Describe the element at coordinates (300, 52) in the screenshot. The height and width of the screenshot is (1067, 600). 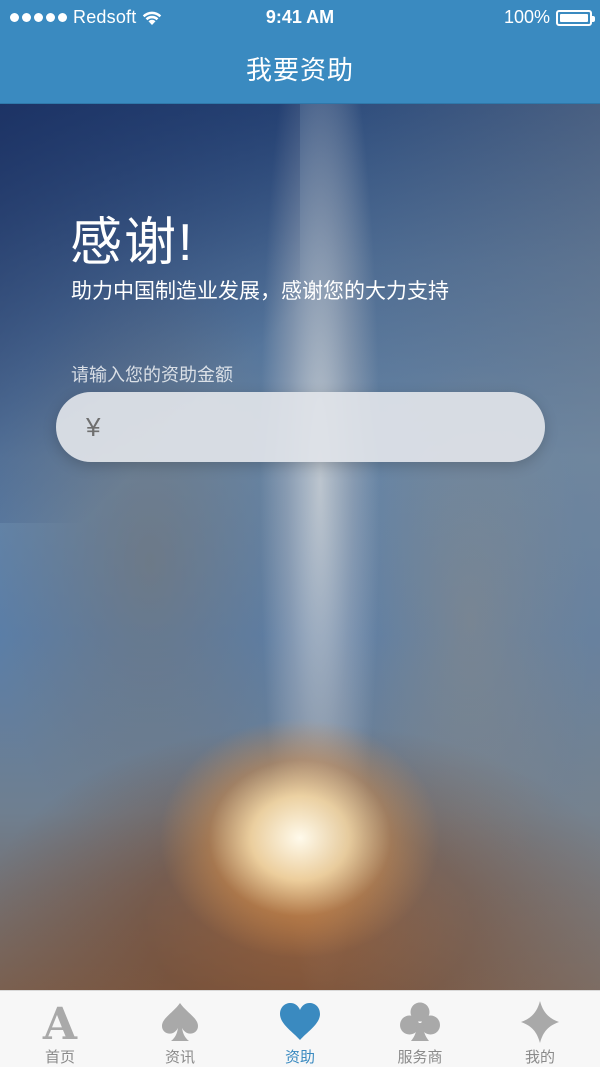
I see `top-bar: Redsoft 9:41 AM 100% 我要资助` at that location.